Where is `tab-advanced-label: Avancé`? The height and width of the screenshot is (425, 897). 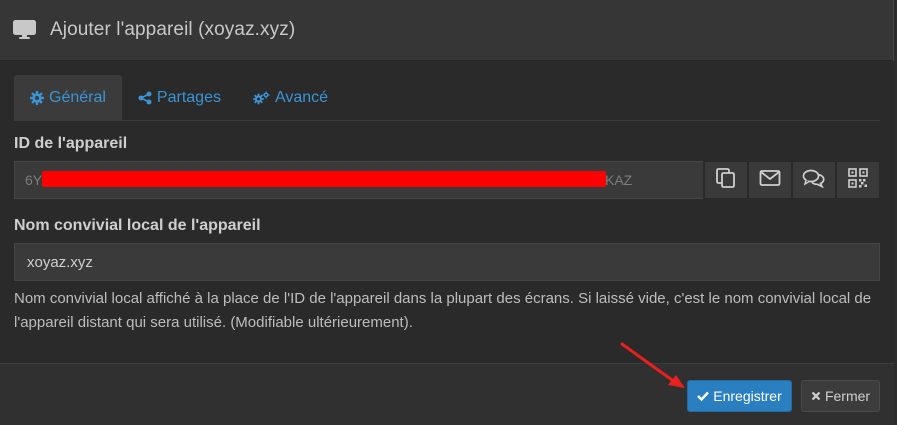 tab-advanced-label: Avancé is located at coordinates (301, 97).